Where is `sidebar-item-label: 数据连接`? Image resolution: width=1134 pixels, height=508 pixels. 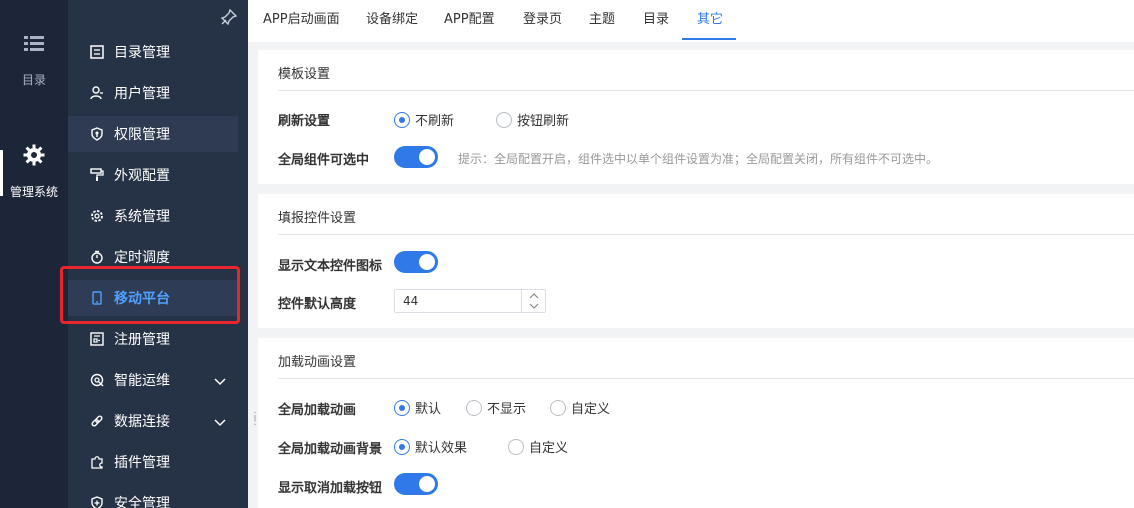 sidebar-item-label: 数据连接 is located at coordinates (142, 422).